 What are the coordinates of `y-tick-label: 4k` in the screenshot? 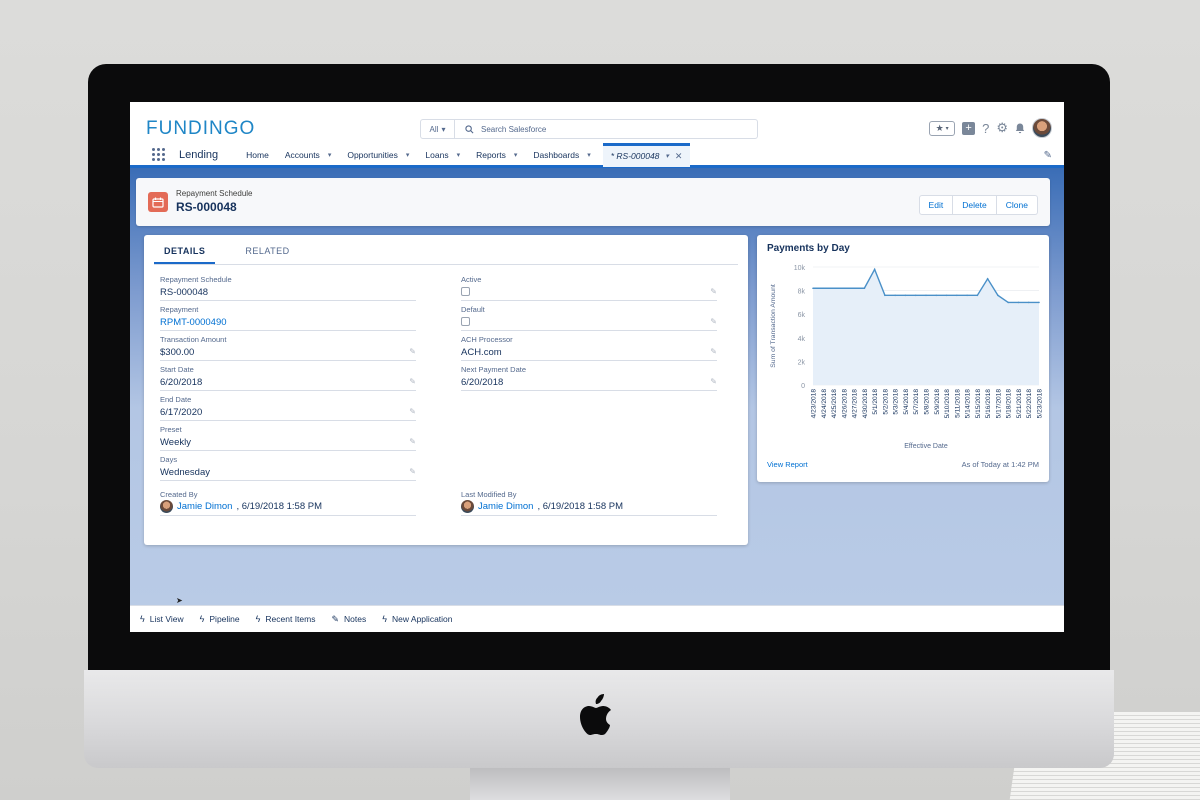 It's located at (802, 339).